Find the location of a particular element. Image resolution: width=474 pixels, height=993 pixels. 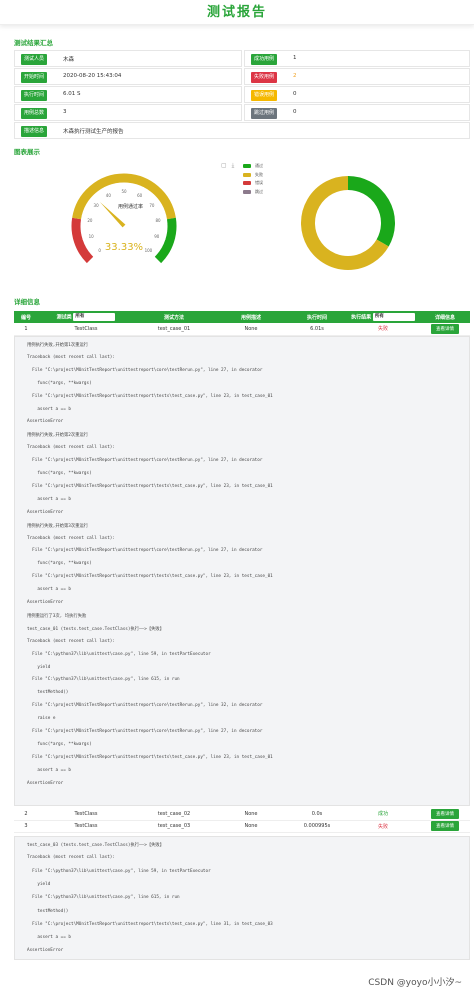

chart-toolbox: ▢ ⤓ is located at coordinates (227, 166).